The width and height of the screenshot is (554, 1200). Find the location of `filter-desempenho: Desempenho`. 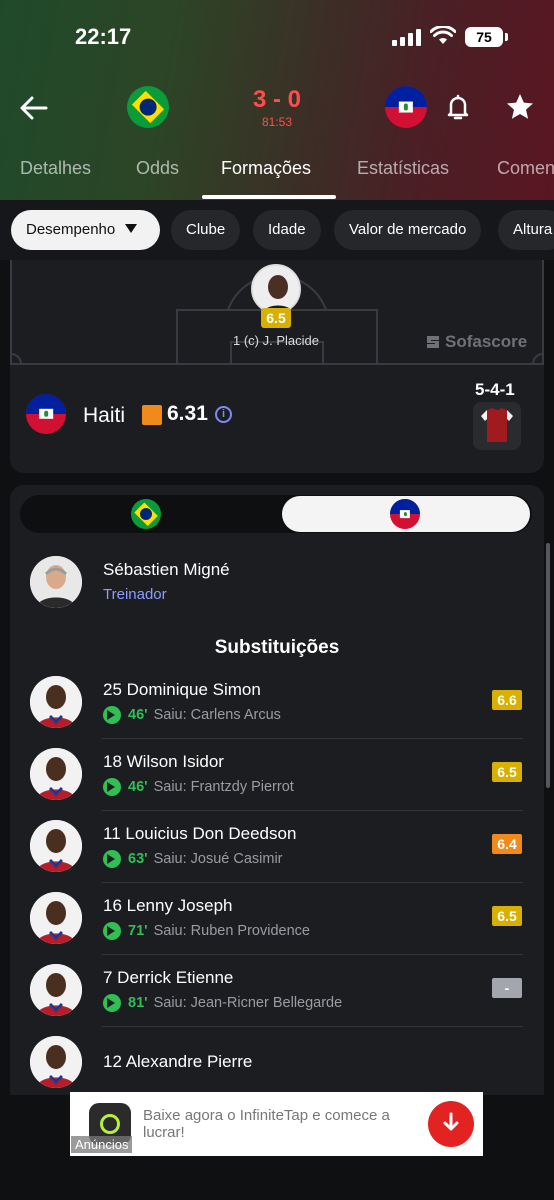

filter-desempenho: Desempenho is located at coordinates (85, 230).